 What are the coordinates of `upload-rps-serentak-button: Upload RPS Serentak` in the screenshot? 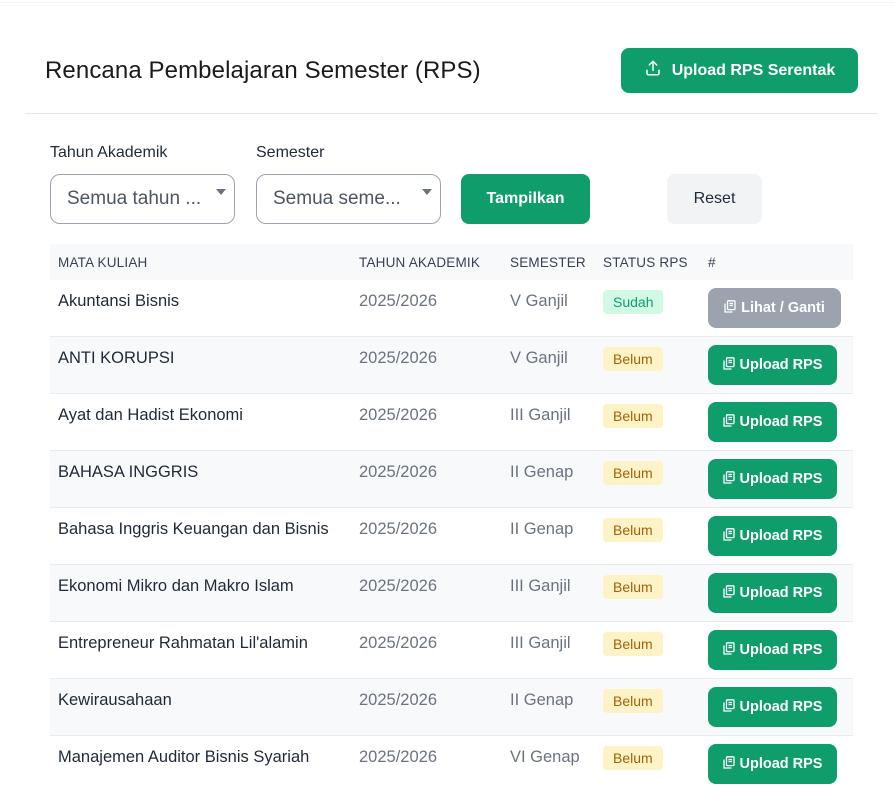 It's located at (739, 70).